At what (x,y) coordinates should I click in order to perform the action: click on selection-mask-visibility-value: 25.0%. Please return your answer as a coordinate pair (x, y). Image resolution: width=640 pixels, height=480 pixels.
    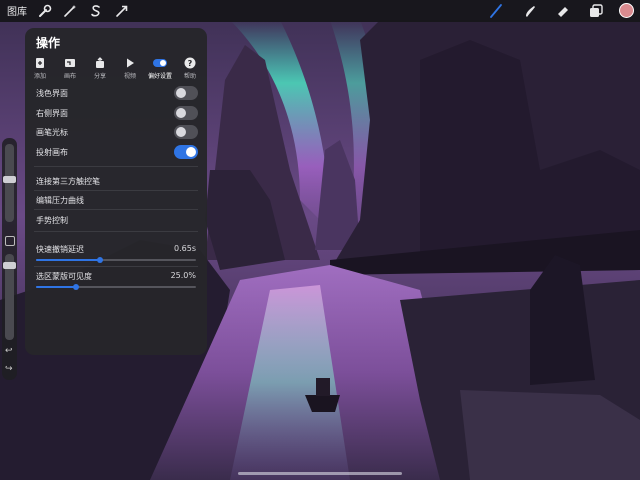
    Looking at the image, I should click on (183, 275).